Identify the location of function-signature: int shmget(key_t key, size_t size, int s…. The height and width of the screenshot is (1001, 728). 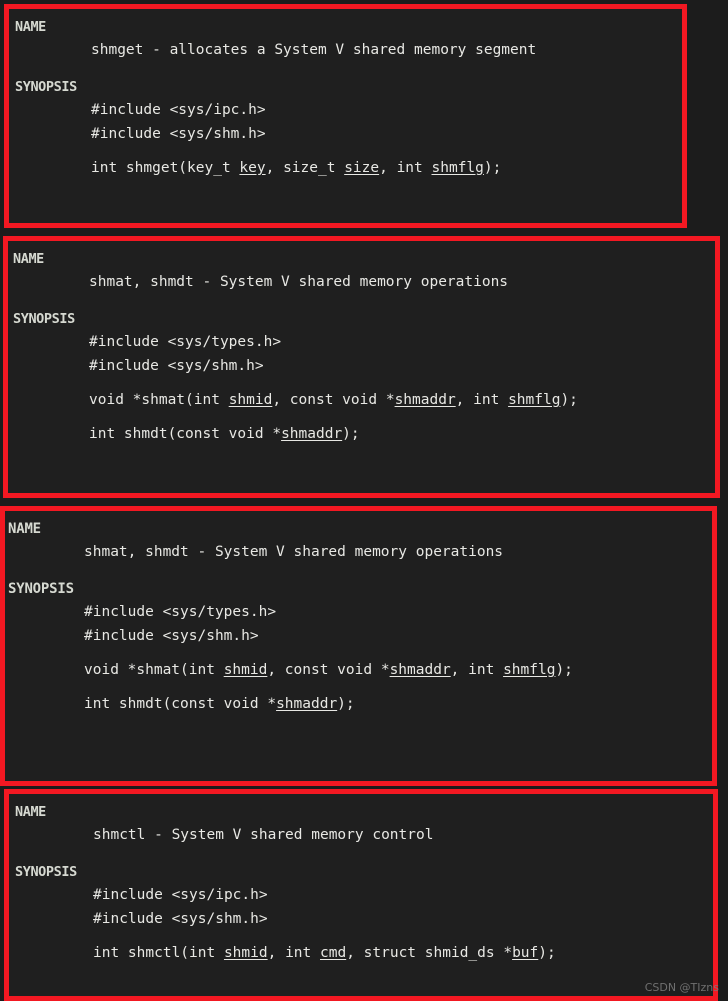
(348, 168).